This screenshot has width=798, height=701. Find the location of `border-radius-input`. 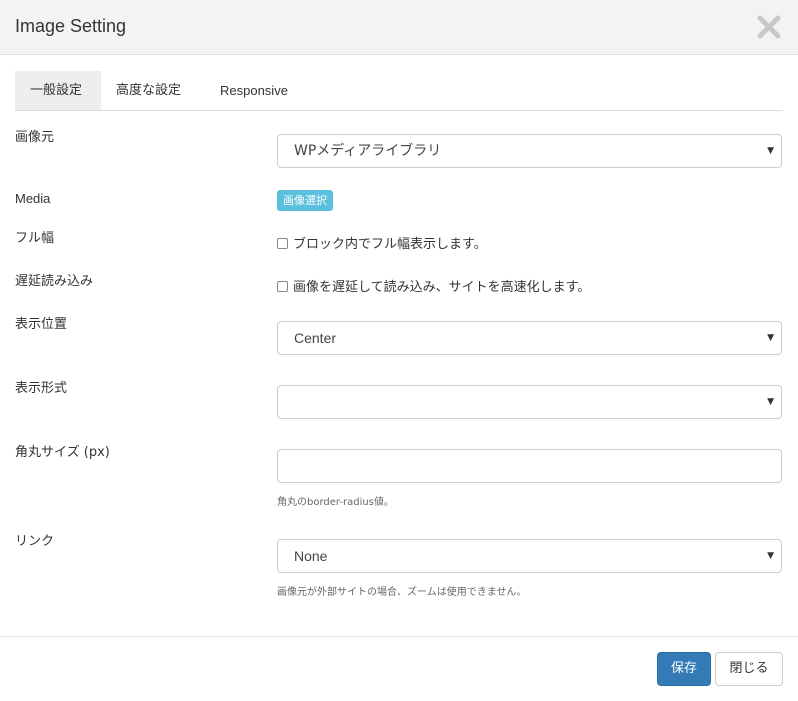

border-radius-input is located at coordinates (529, 466).